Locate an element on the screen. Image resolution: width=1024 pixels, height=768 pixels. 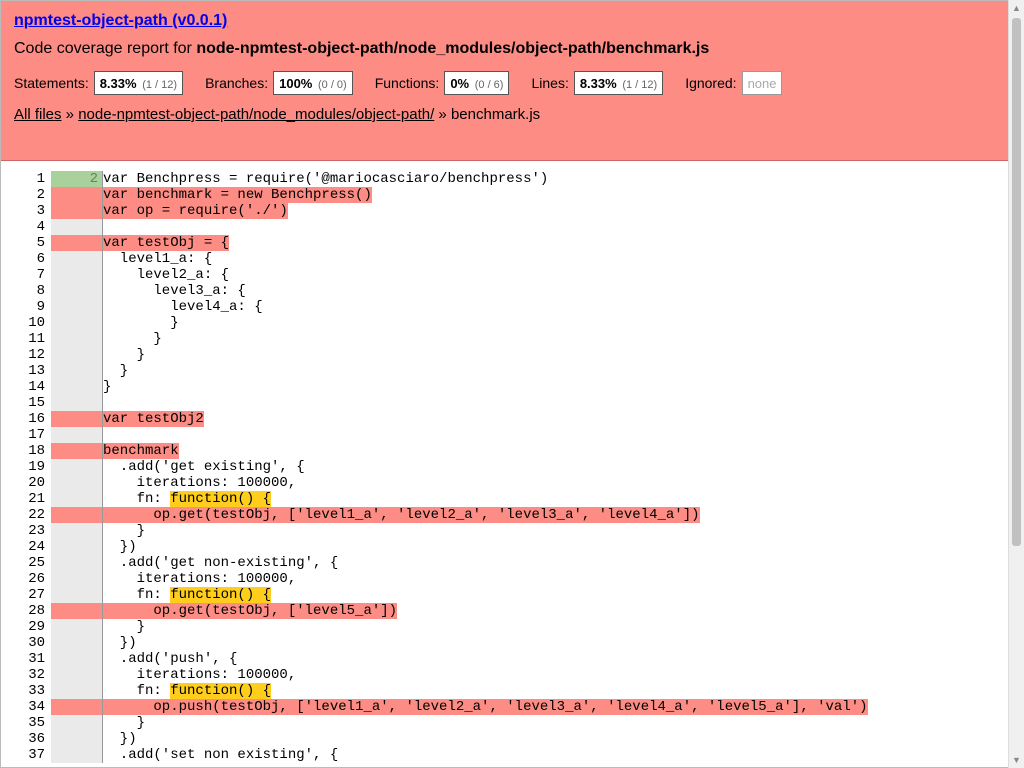
line-number: 14 is located at coordinates (26, 387).